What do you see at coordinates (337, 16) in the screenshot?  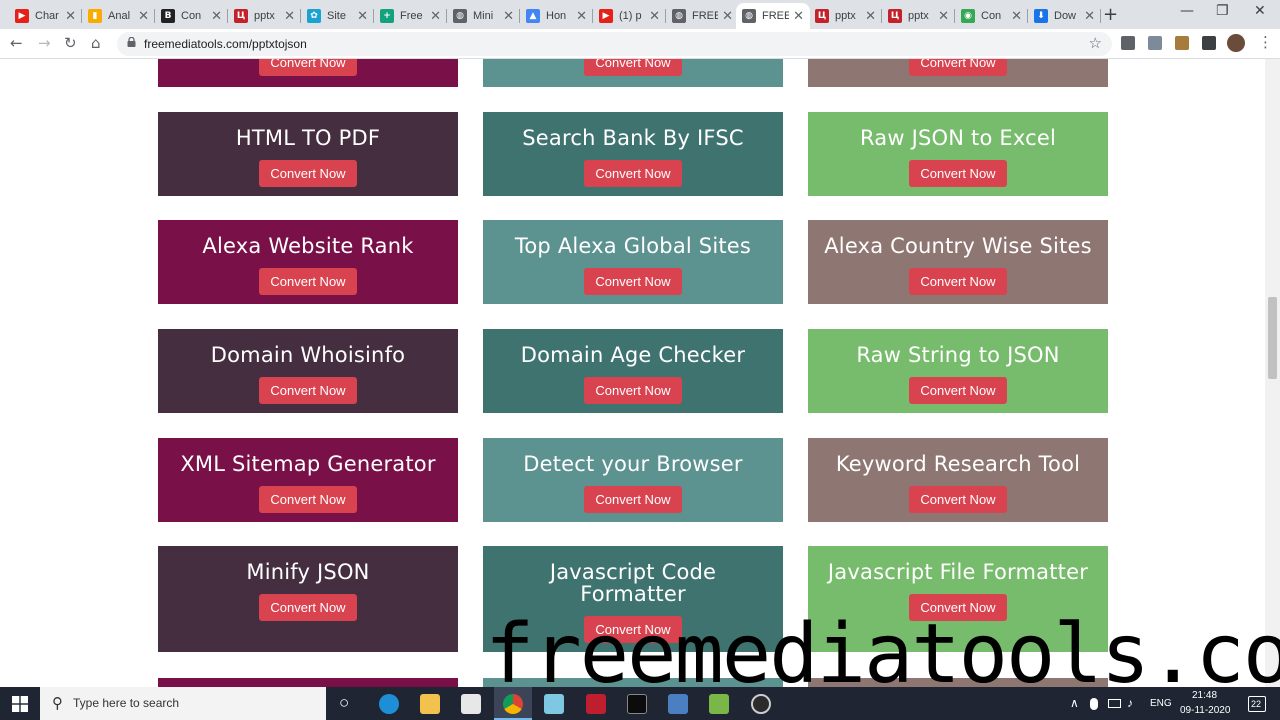 I see `browser-tab: ✿ Site ✕` at bounding box center [337, 16].